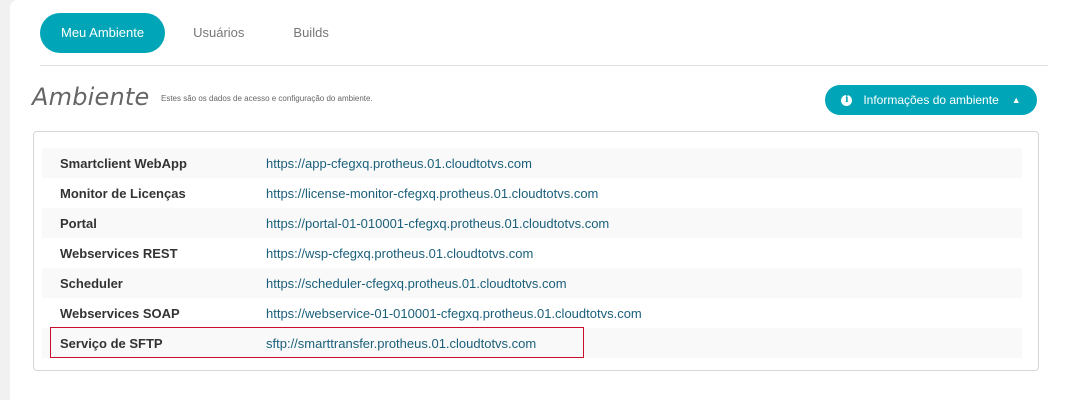 The height and width of the screenshot is (400, 1067). I want to click on tab-divider, so click(544, 65).